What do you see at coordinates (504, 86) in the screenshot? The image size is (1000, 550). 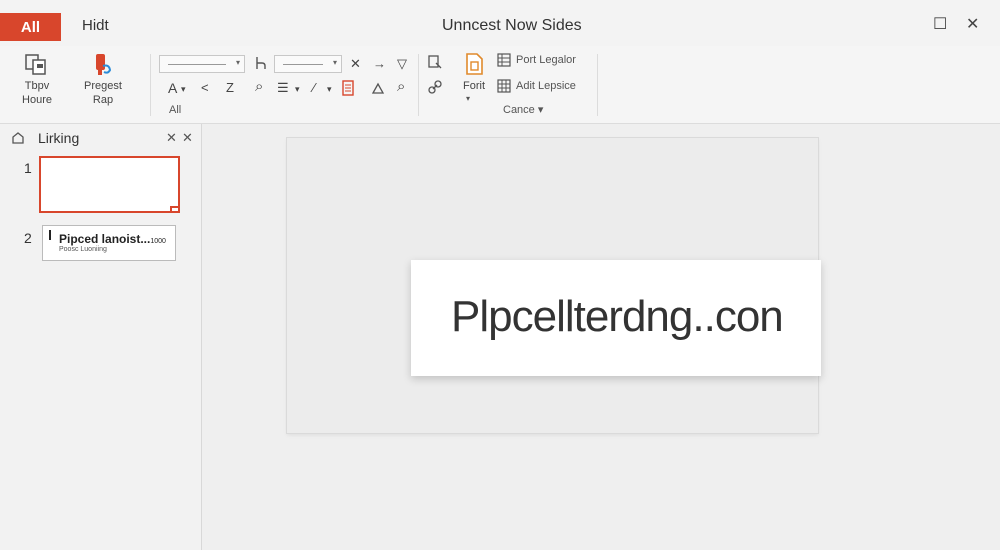 I see `grid-icon` at bounding box center [504, 86].